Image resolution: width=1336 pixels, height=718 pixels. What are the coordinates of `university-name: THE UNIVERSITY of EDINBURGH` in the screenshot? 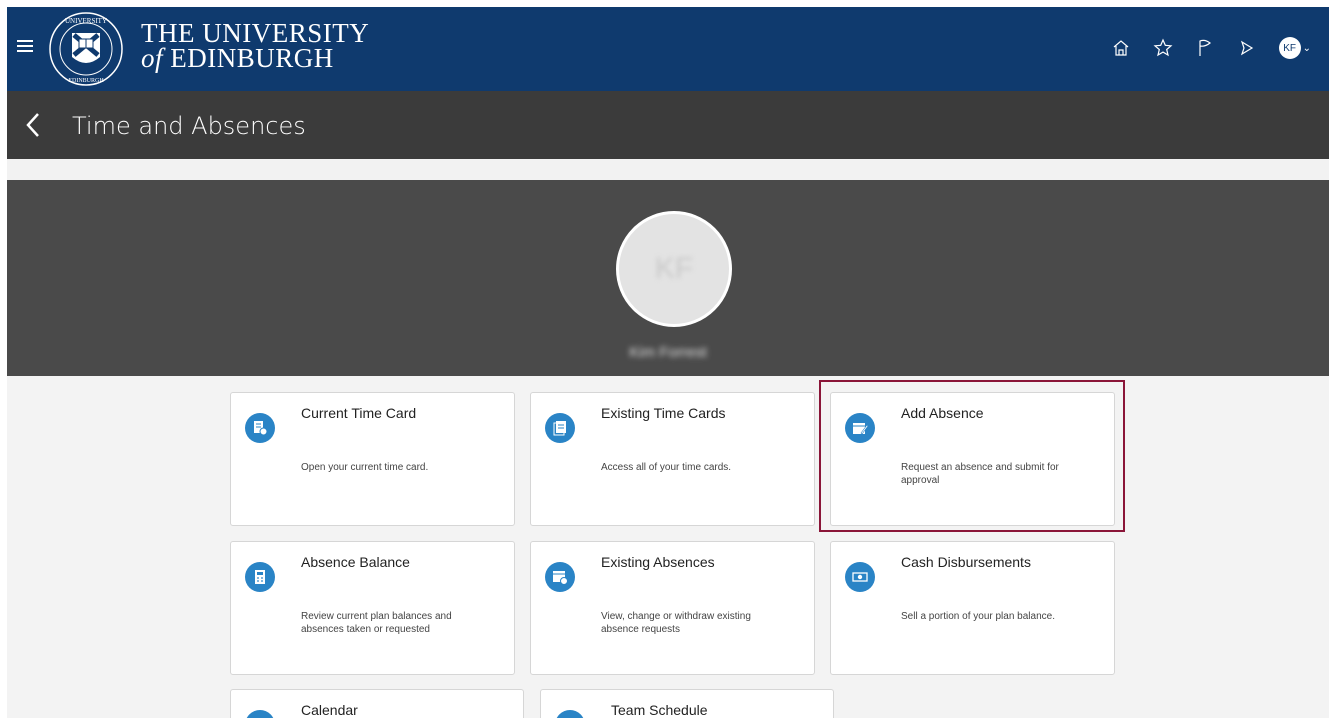 It's located at (255, 46).